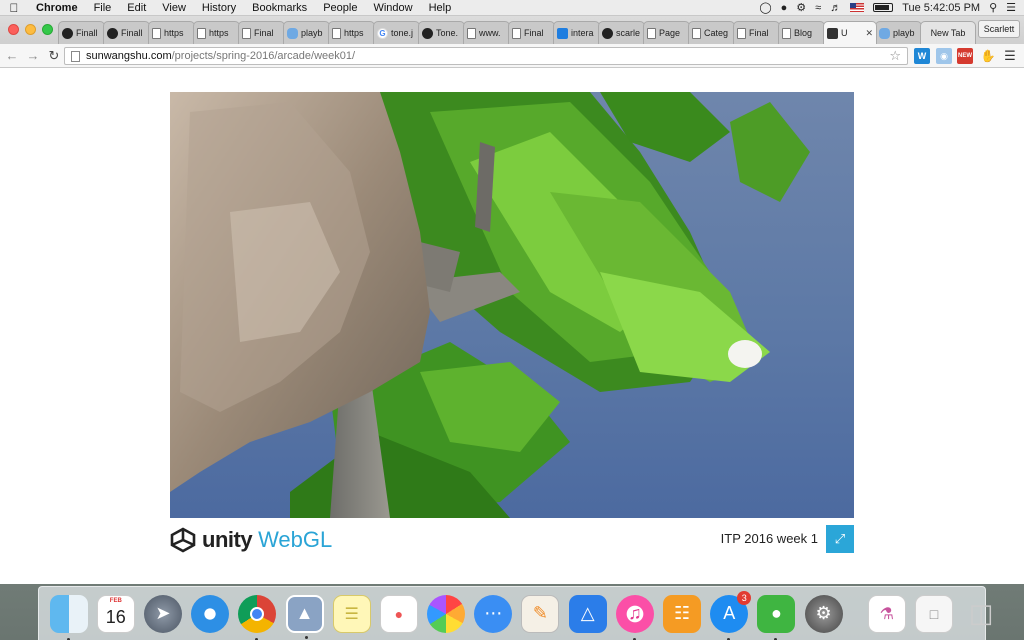 This screenshot has width=1024, height=640. What do you see at coordinates (993, 7) in the screenshot?
I see `spotlight-search-icon: ⚲` at bounding box center [993, 7].